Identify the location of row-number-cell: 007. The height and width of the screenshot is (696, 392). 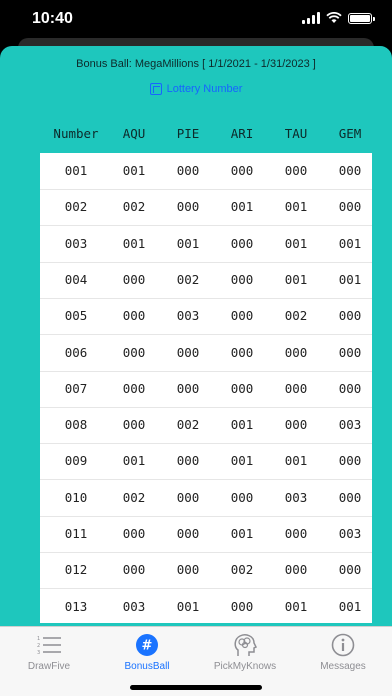
(76, 388).